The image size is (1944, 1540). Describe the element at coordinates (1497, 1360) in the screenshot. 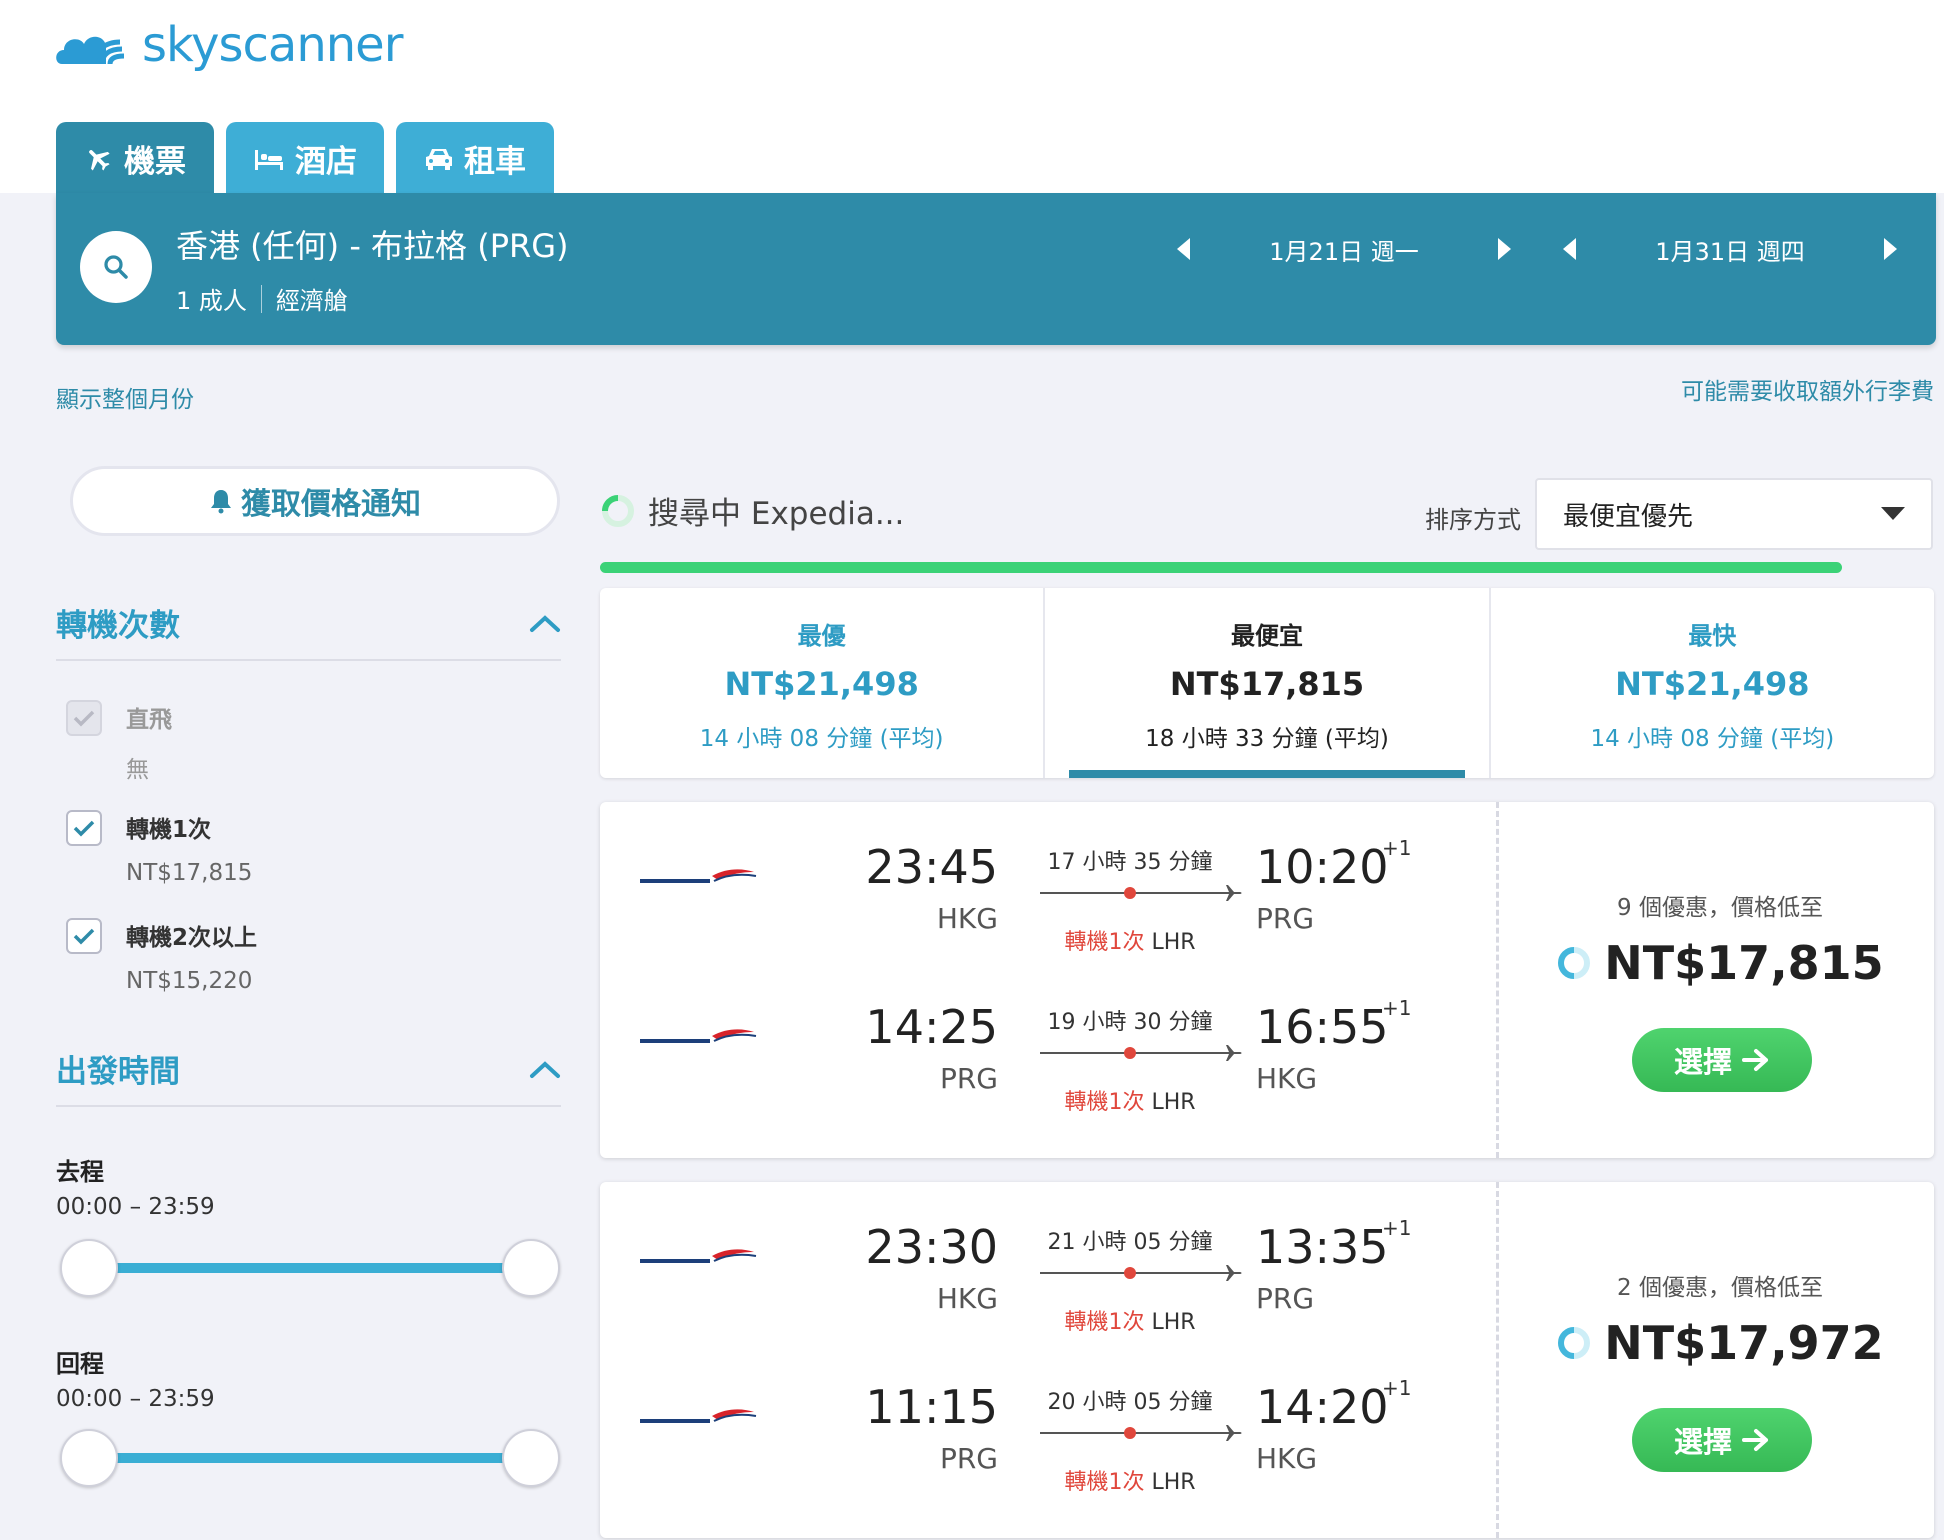

I see `card-divider` at that location.